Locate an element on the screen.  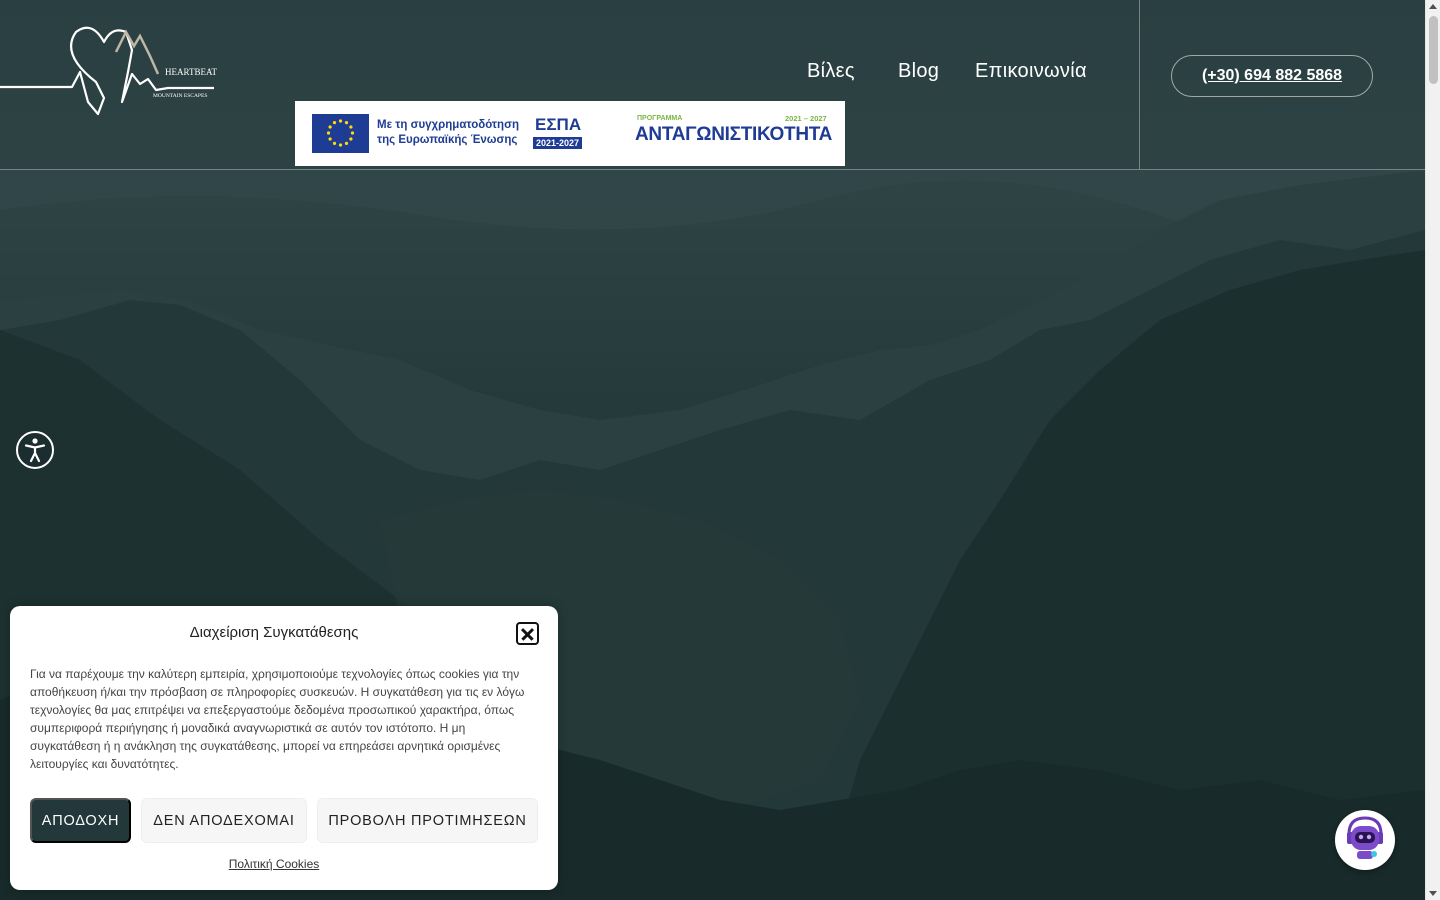
programme-label: ΠΡΟΓΡΑΜΜΑ is located at coordinates (660, 118).